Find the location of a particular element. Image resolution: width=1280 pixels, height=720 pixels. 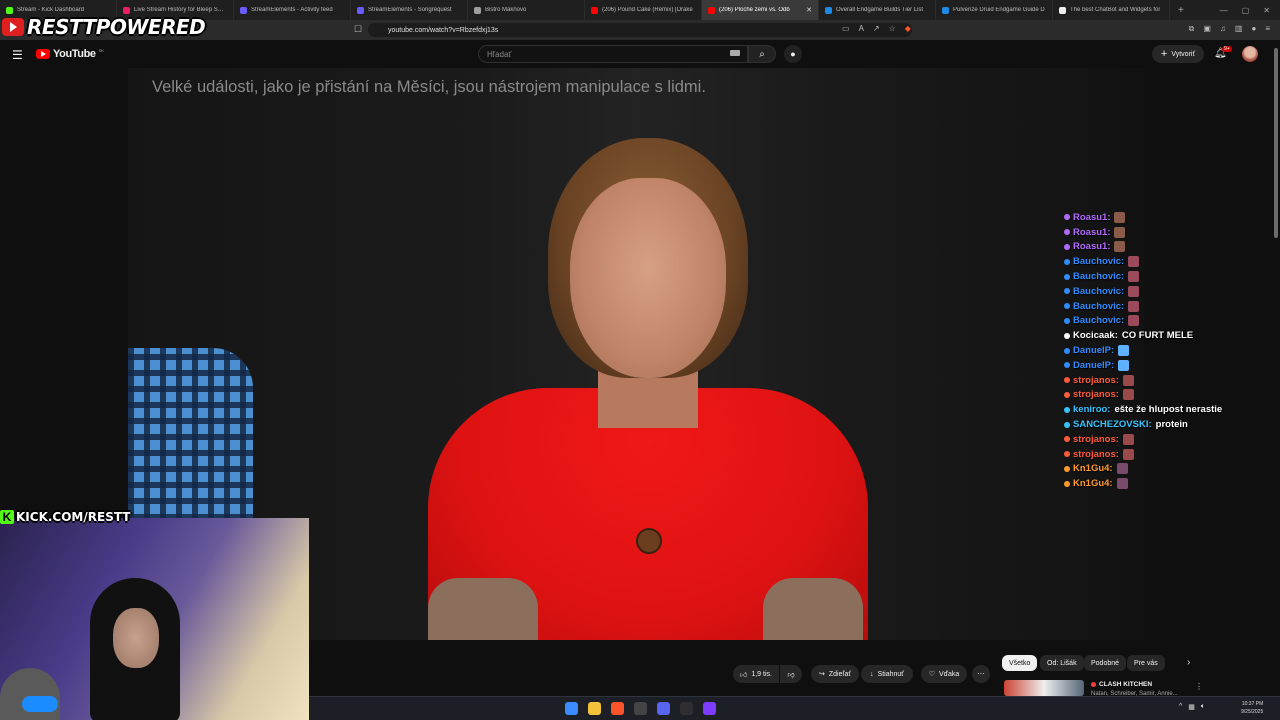

voice-search-button: ● is located at coordinates (793, 54).